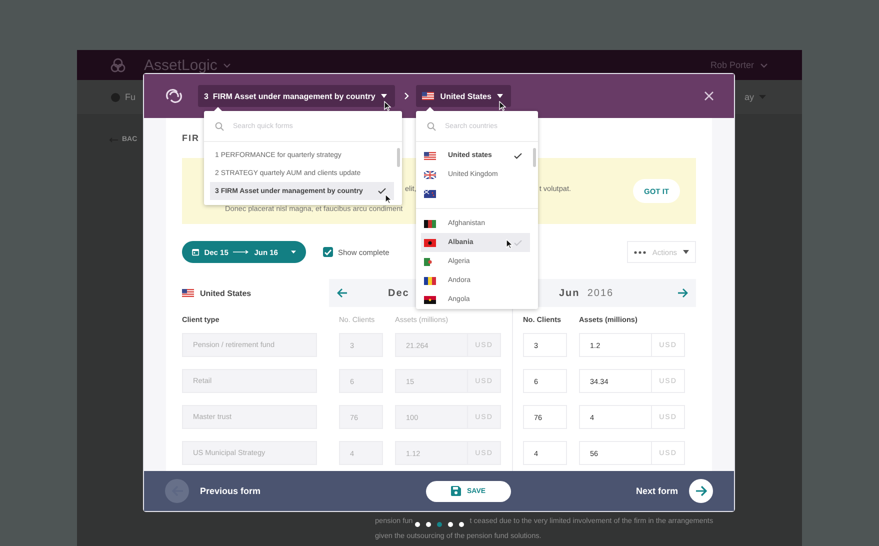  I want to click on country-name: United States, so click(226, 293).